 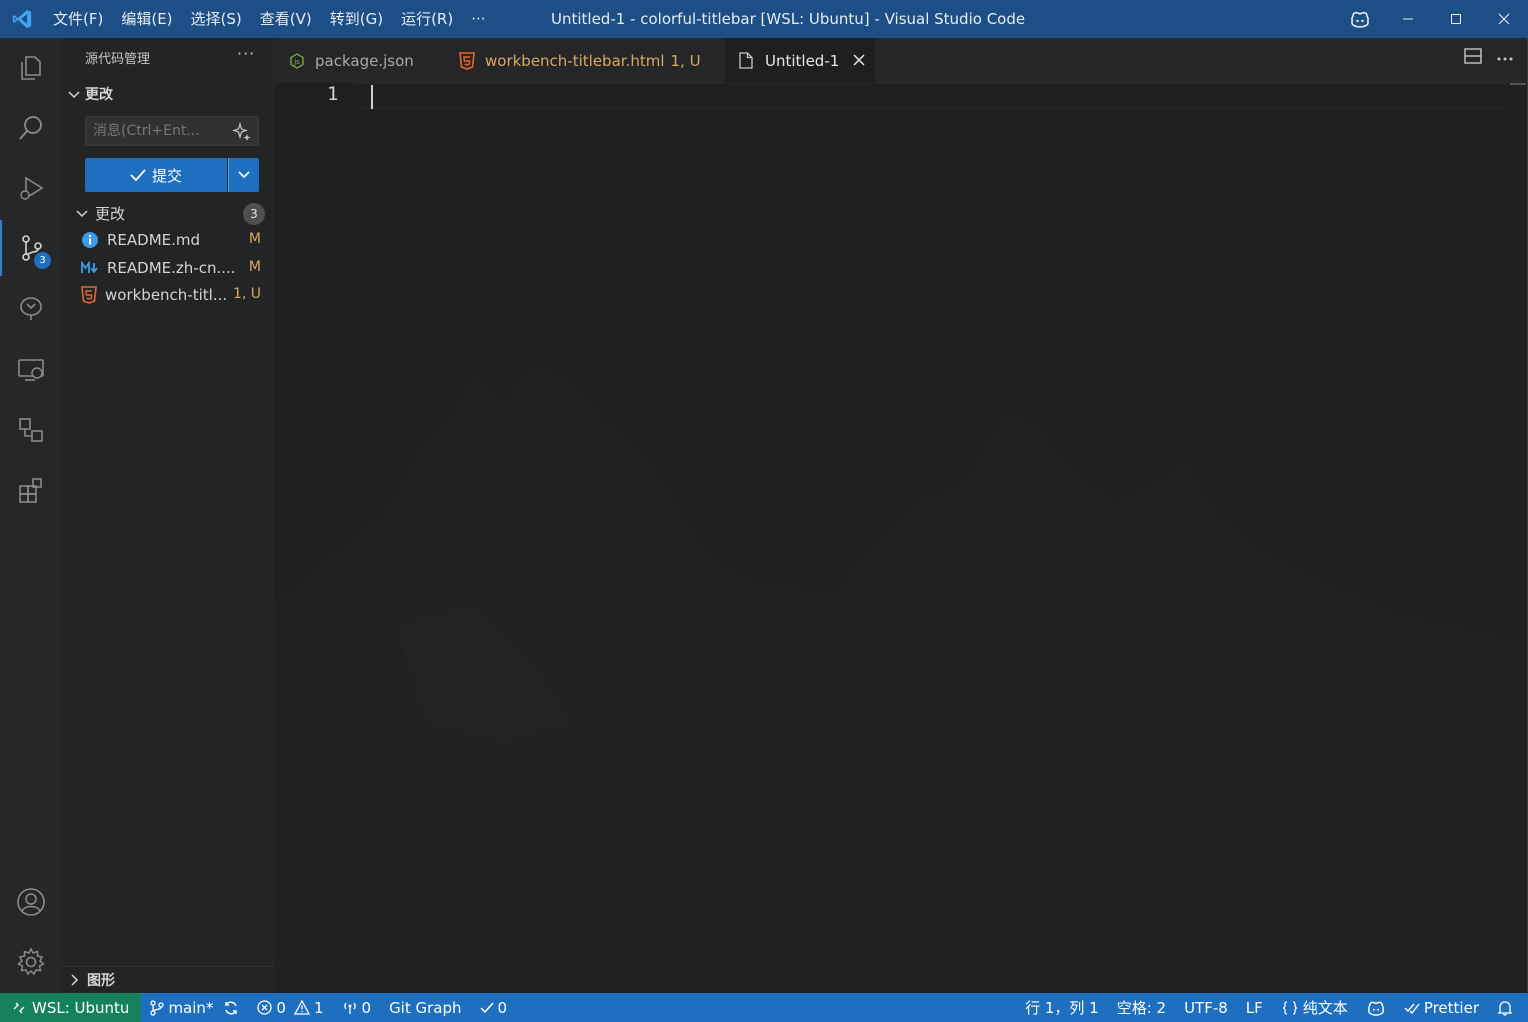 What do you see at coordinates (118, 59) in the screenshot?
I see `sidebar-title: 源代码管理` at bounding box center [118, 59].